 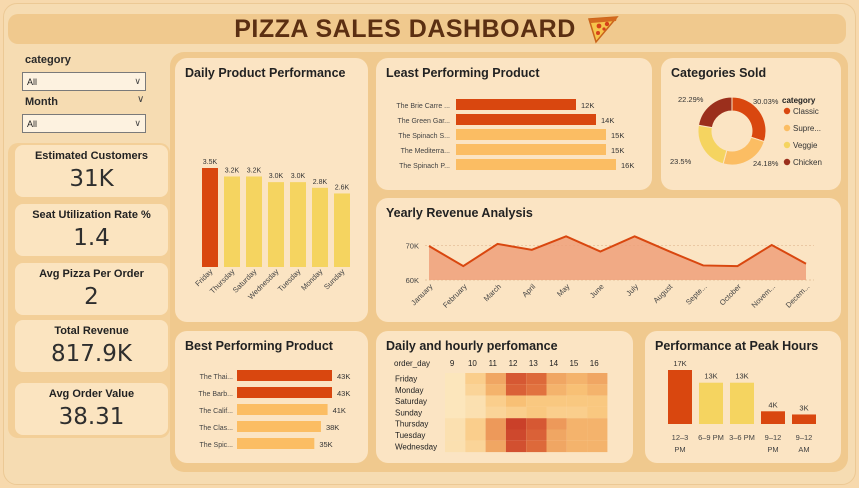 What do you see at coordinates (553, 363) in the screenshot?
I see `column-header: 14` at bounding box center [553, 363].